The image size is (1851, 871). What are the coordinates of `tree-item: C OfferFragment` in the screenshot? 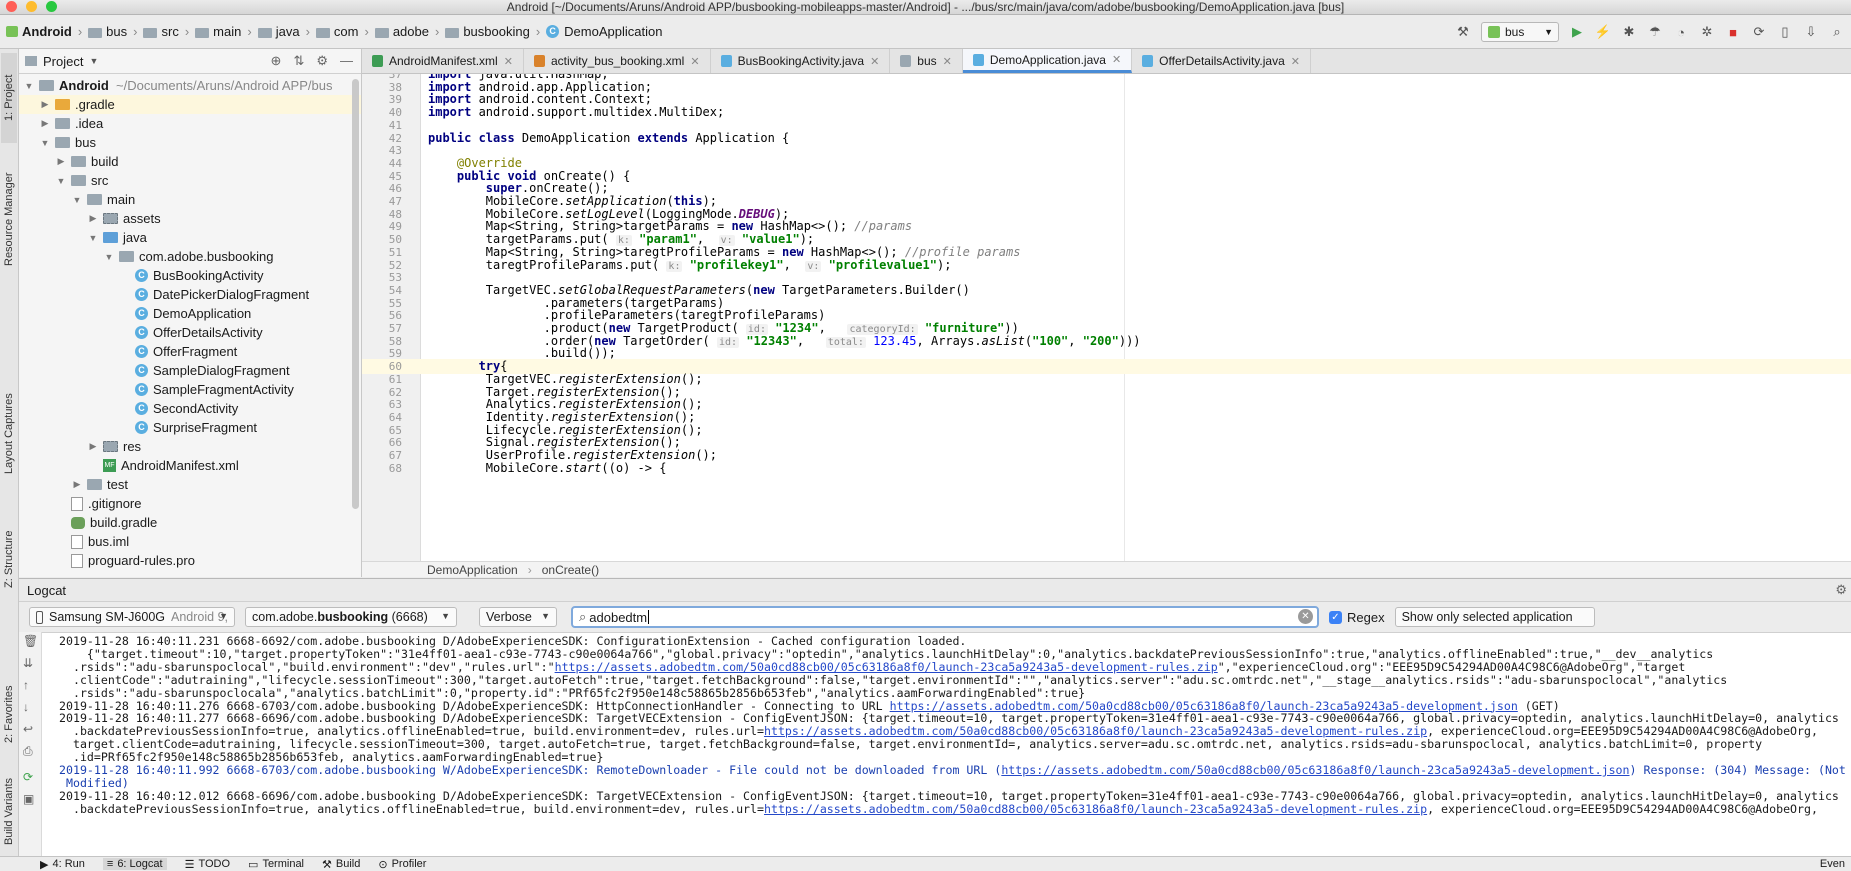 It's located at (190, 351).